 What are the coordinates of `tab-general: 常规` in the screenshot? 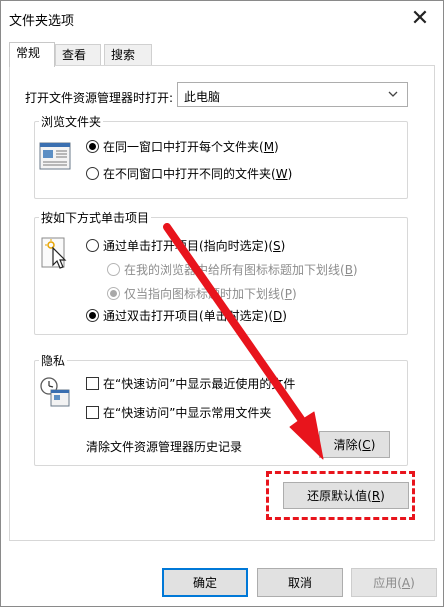 It's located at (32, 54).